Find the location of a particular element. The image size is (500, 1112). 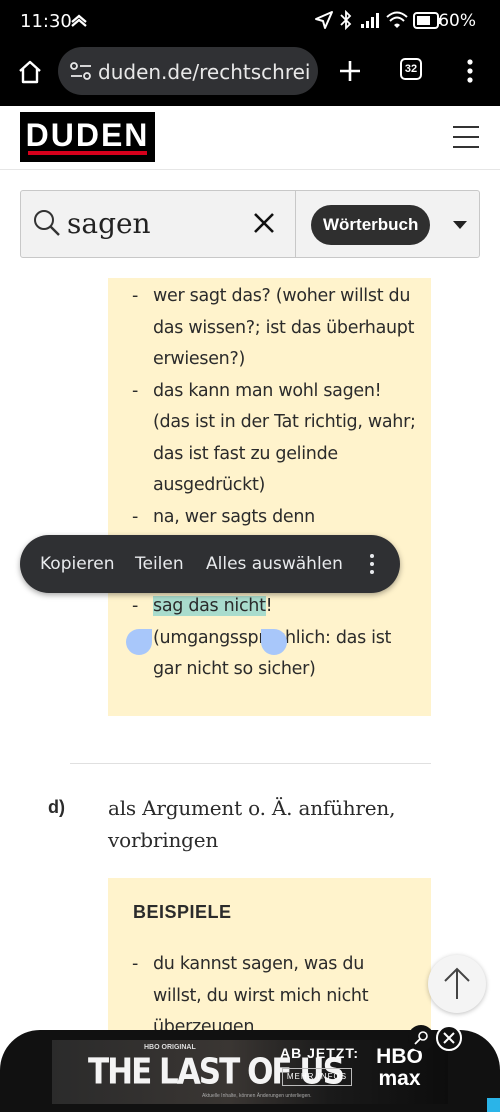

ad-brand-logo: HBO max is located at coordinates (399, 1067).